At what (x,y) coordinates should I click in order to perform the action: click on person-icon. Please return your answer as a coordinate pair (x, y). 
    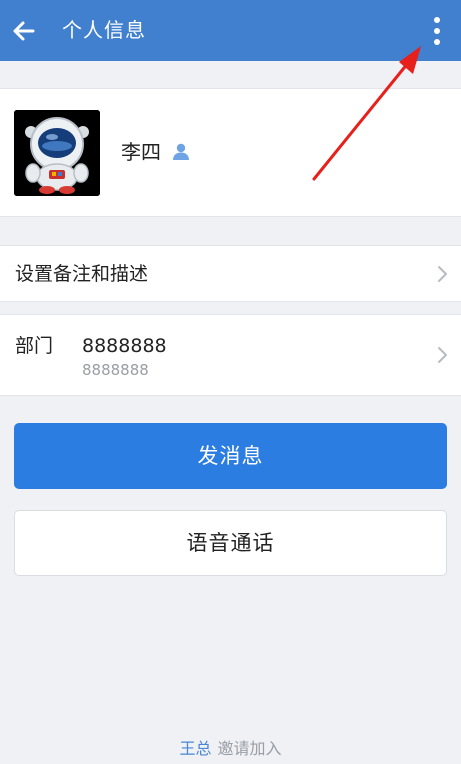
    Looking at the image, I should click on (181, 152).